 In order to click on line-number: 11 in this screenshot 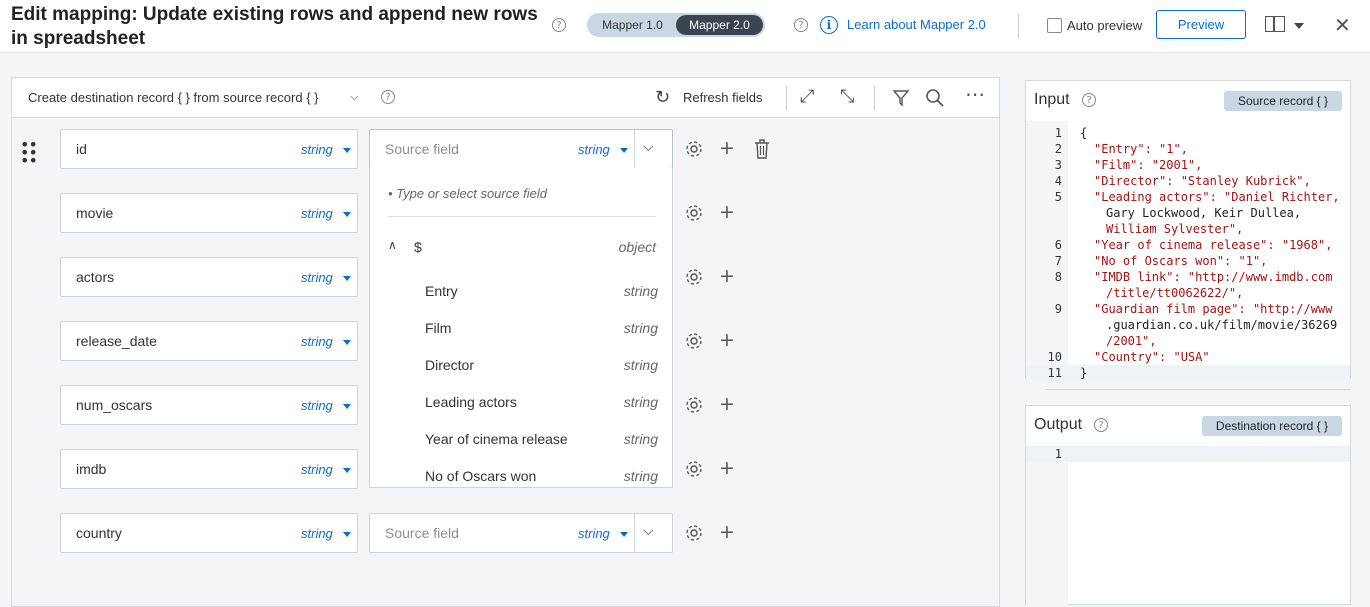, I will do `click(1054, 373)`.